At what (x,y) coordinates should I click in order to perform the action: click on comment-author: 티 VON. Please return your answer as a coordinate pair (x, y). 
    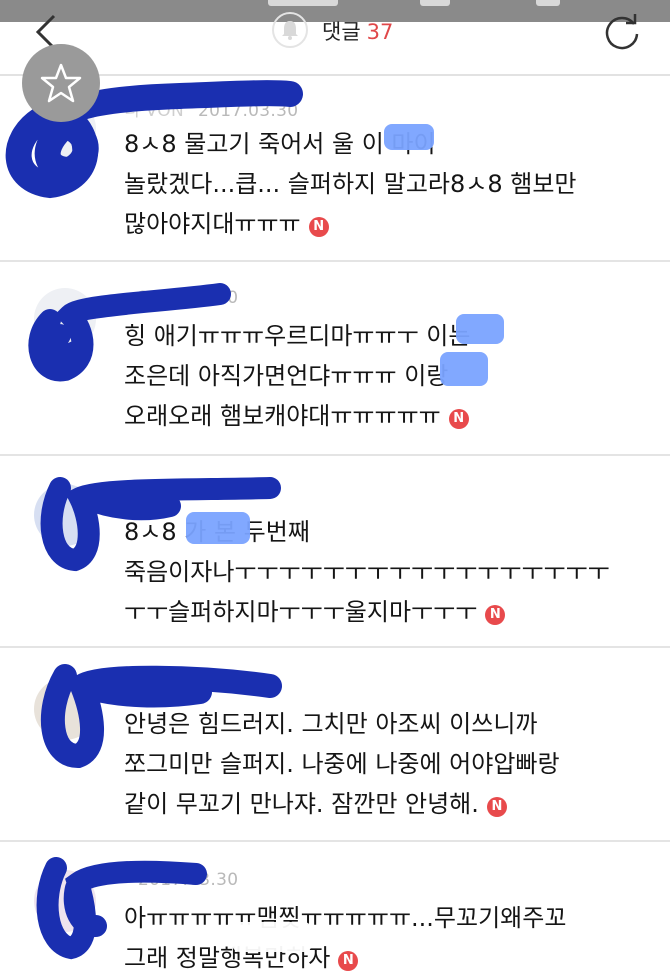
    Looking at the image, I should click on (154, 111).